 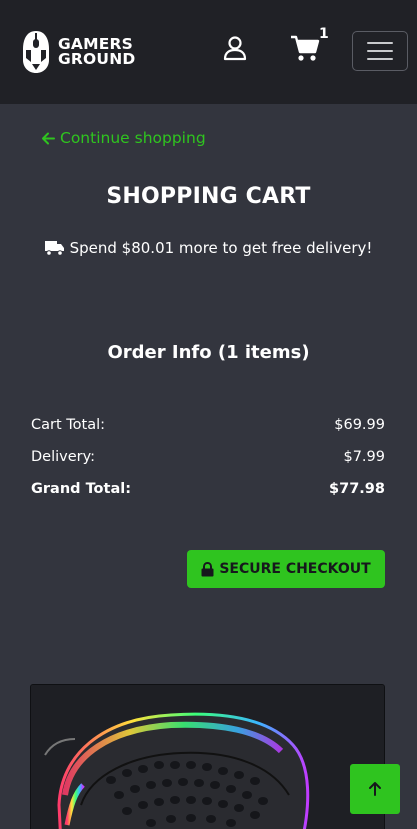 What do you see at coordinates (364, 457) in the screenshot?
I see `delivery-value: $7.99` at bounding box center [364, 457].